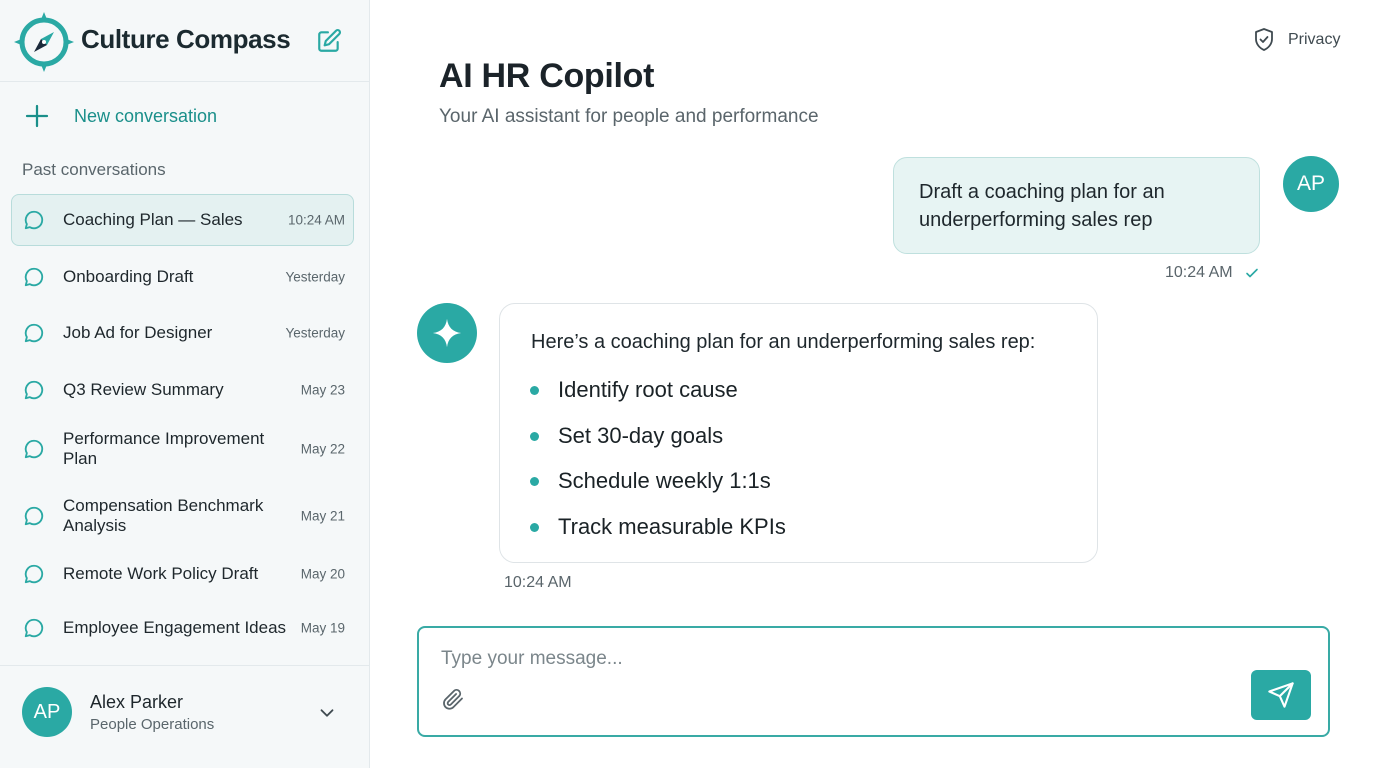  I want to click on conversation-item: Coaching Plan — Sales 10:24 AM, so click(182, 220).